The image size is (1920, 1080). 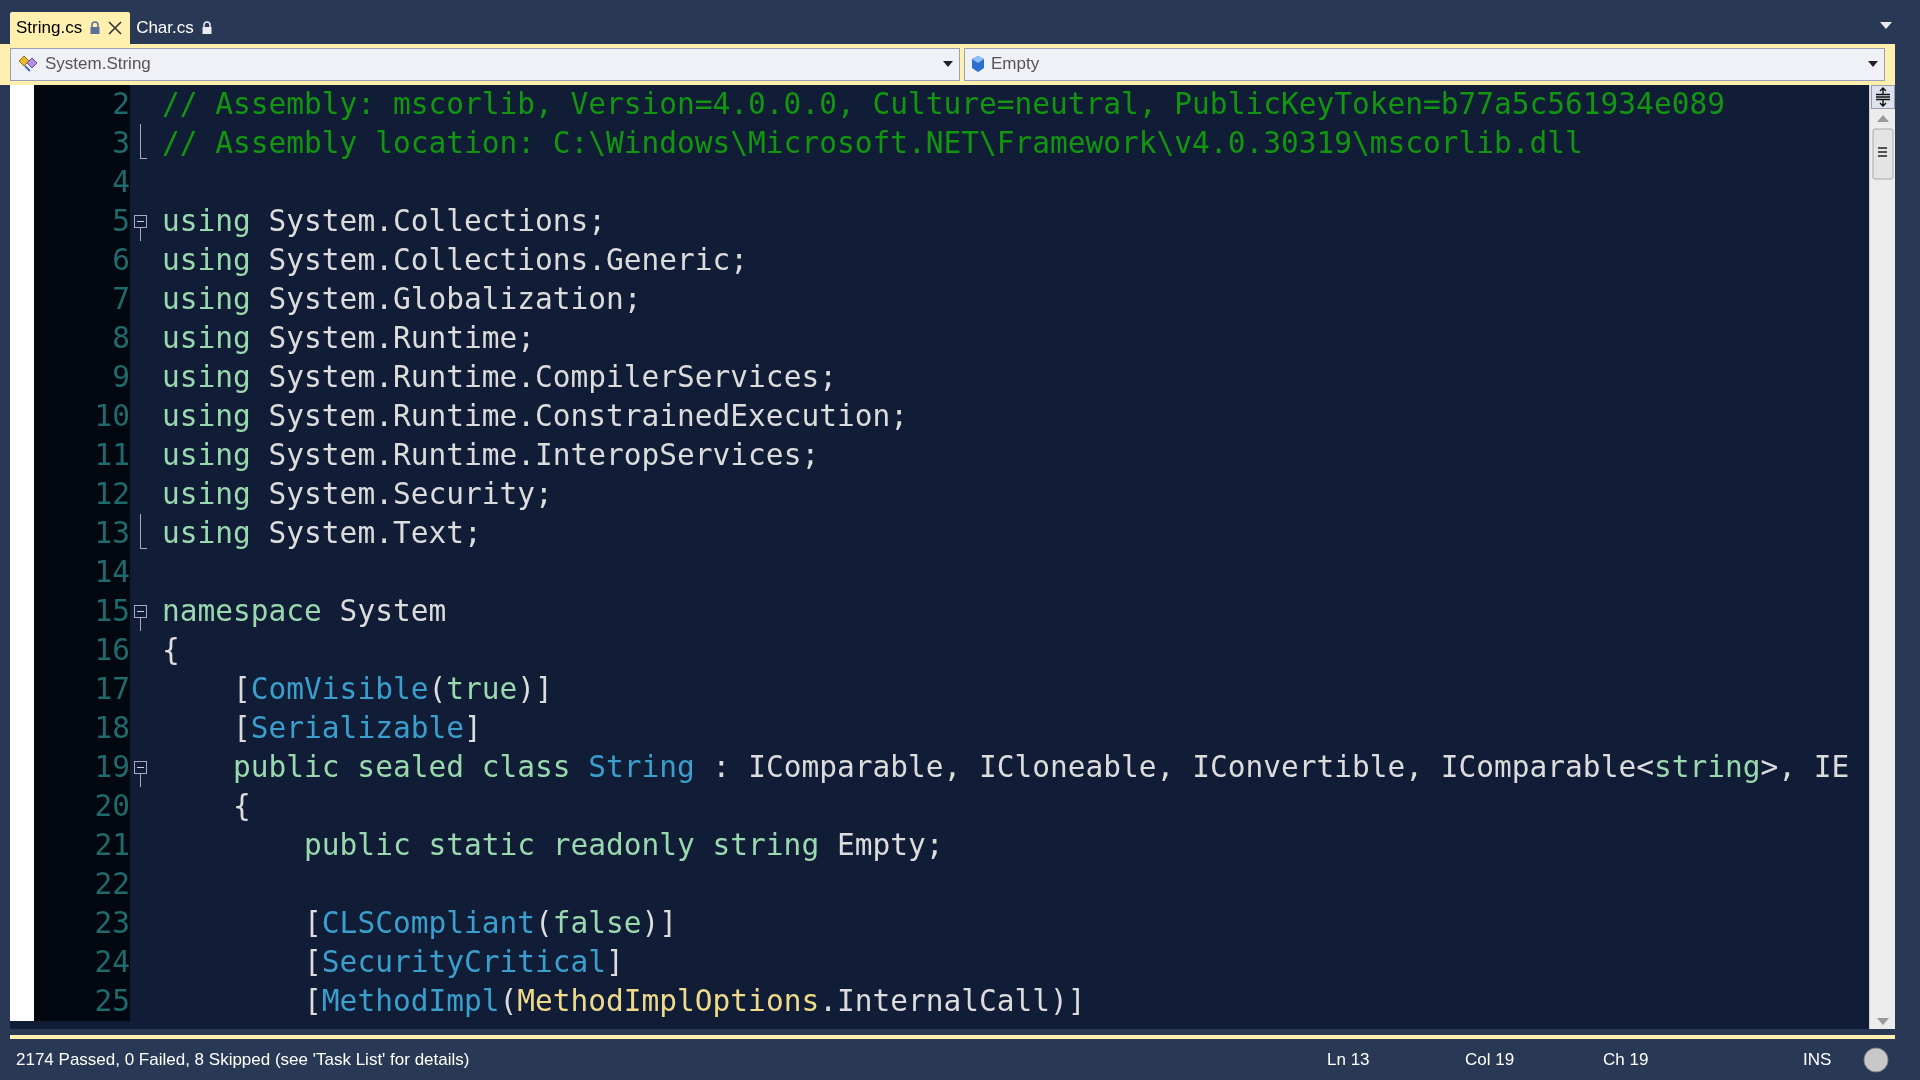 I want to click on line-number: 11, so click(x=112, y=455).